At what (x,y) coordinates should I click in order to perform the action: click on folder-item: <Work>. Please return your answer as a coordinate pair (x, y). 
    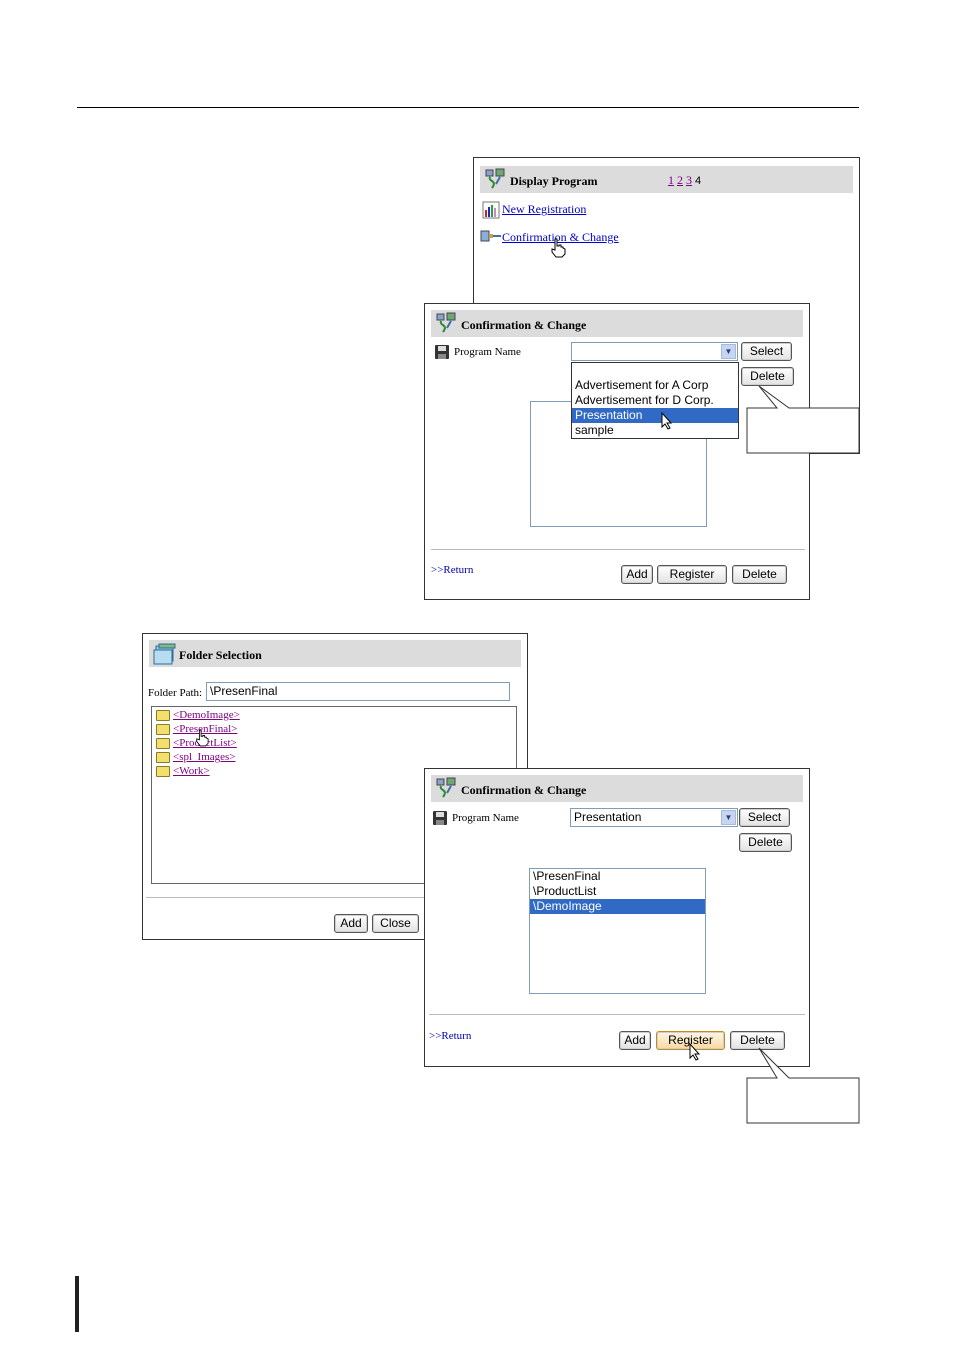
    Looking at the image, I should click on (183, 772).